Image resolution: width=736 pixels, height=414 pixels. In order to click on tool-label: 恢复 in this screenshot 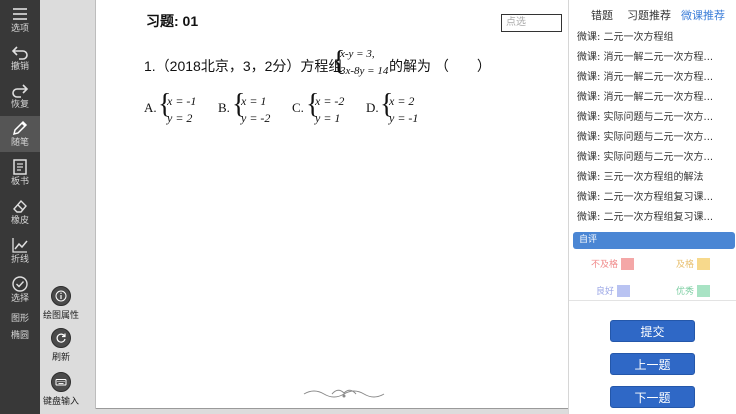, I will do `click(19, 105)`.